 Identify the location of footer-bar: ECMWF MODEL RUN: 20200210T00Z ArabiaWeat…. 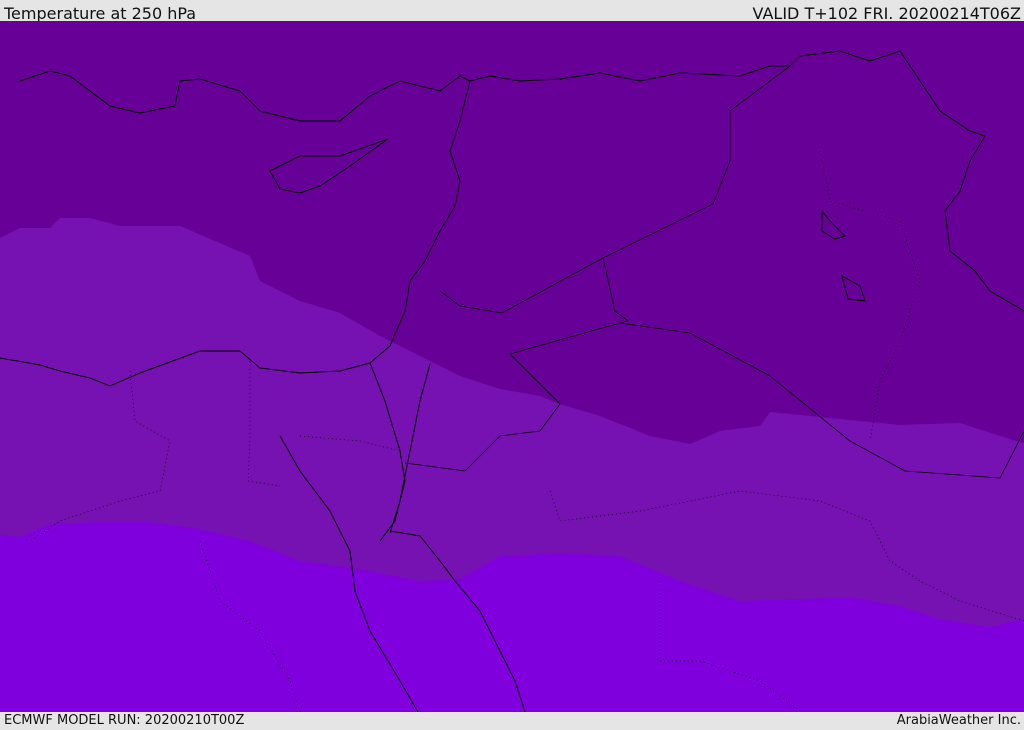
(512, 720).